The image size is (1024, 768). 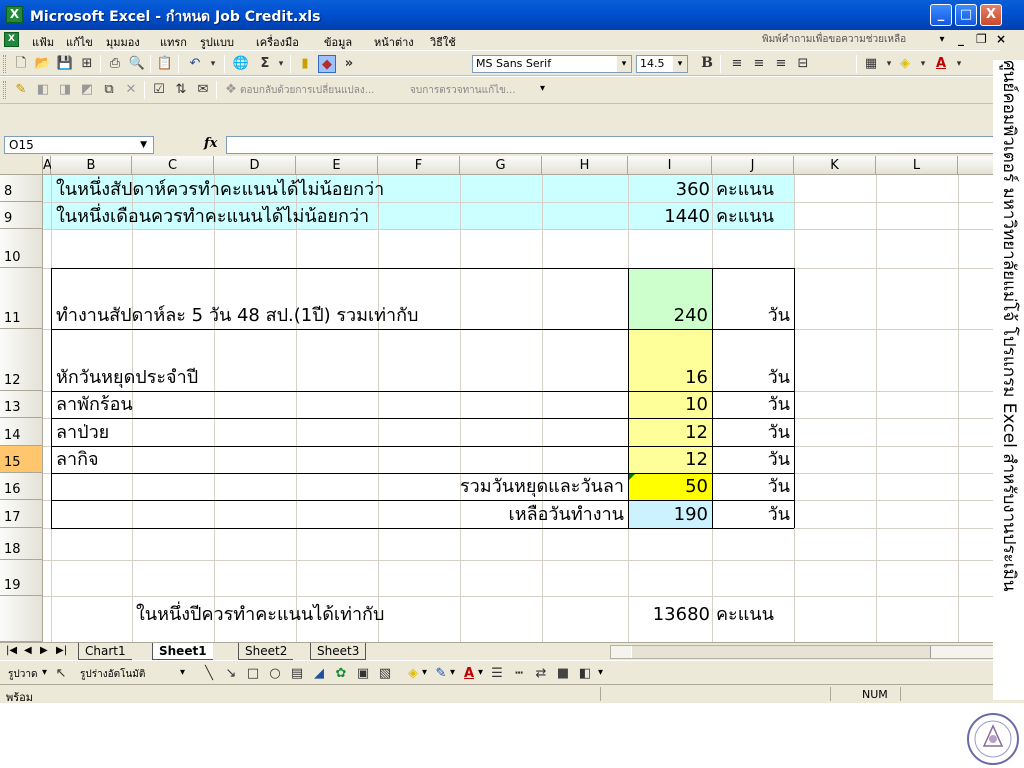 What do you see at coordinates (43, 42) in the screenshot?
I see `menu-file: แฟ้ม` at bounding box center [43, 42].